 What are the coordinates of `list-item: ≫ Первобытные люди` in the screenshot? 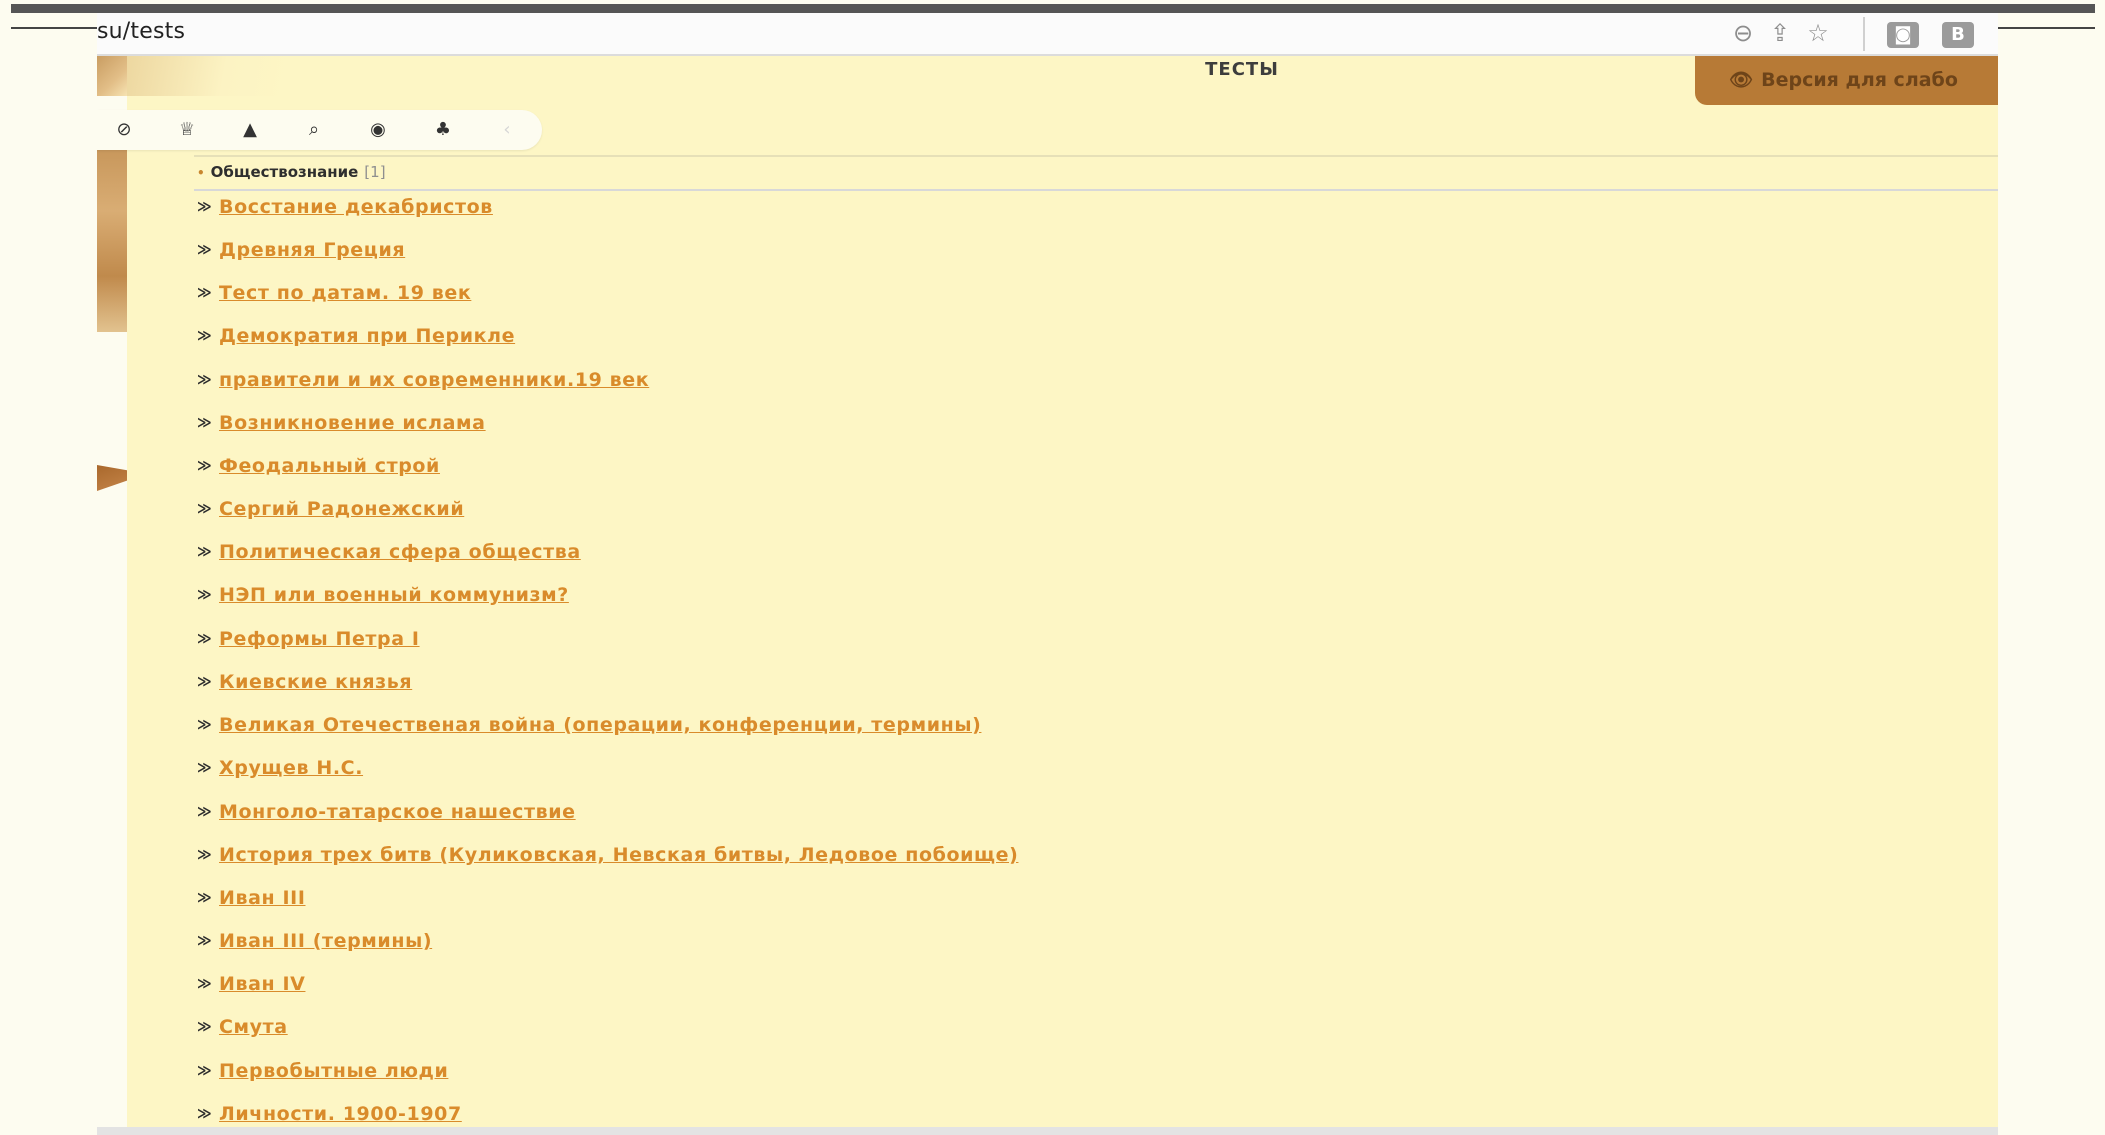 It's located at (322, 1075).